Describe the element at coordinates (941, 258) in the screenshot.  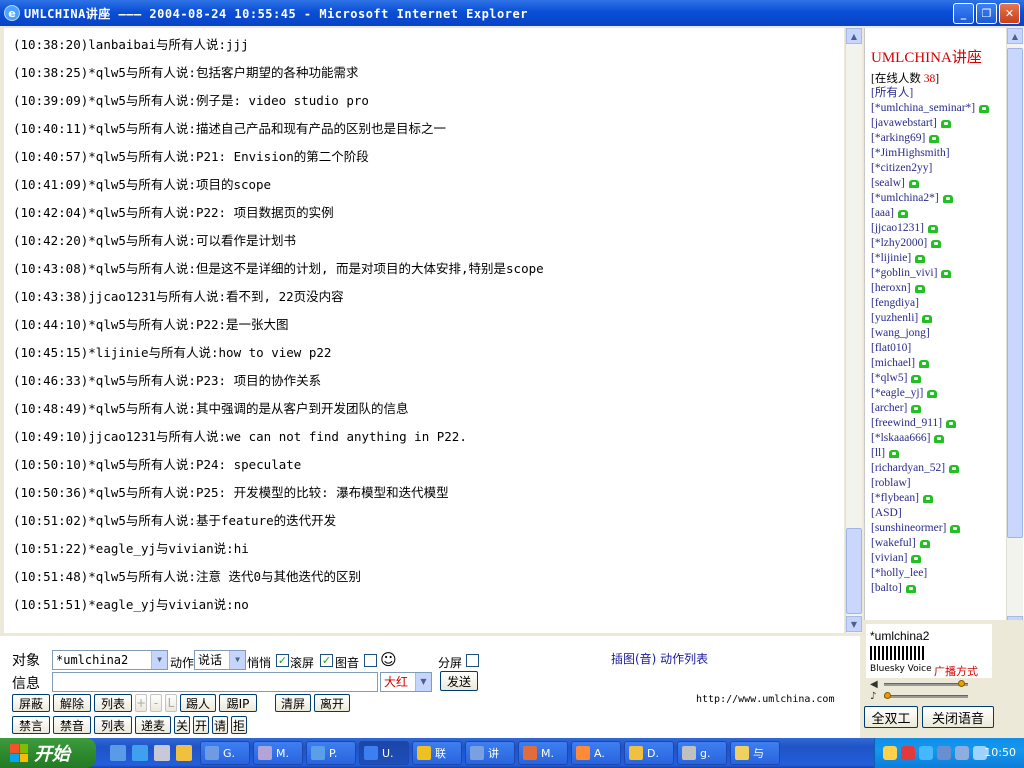
I see `user-list-item: [*lijinie]` at that location.